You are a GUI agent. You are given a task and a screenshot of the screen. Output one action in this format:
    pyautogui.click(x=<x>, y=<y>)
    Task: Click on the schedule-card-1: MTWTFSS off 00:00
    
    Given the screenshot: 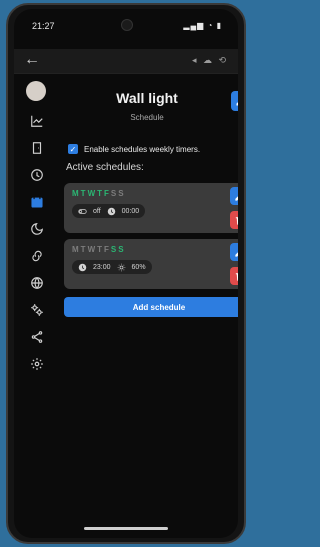 What is the action you would take?
    pyautogui.click(x=151, y=208)
    